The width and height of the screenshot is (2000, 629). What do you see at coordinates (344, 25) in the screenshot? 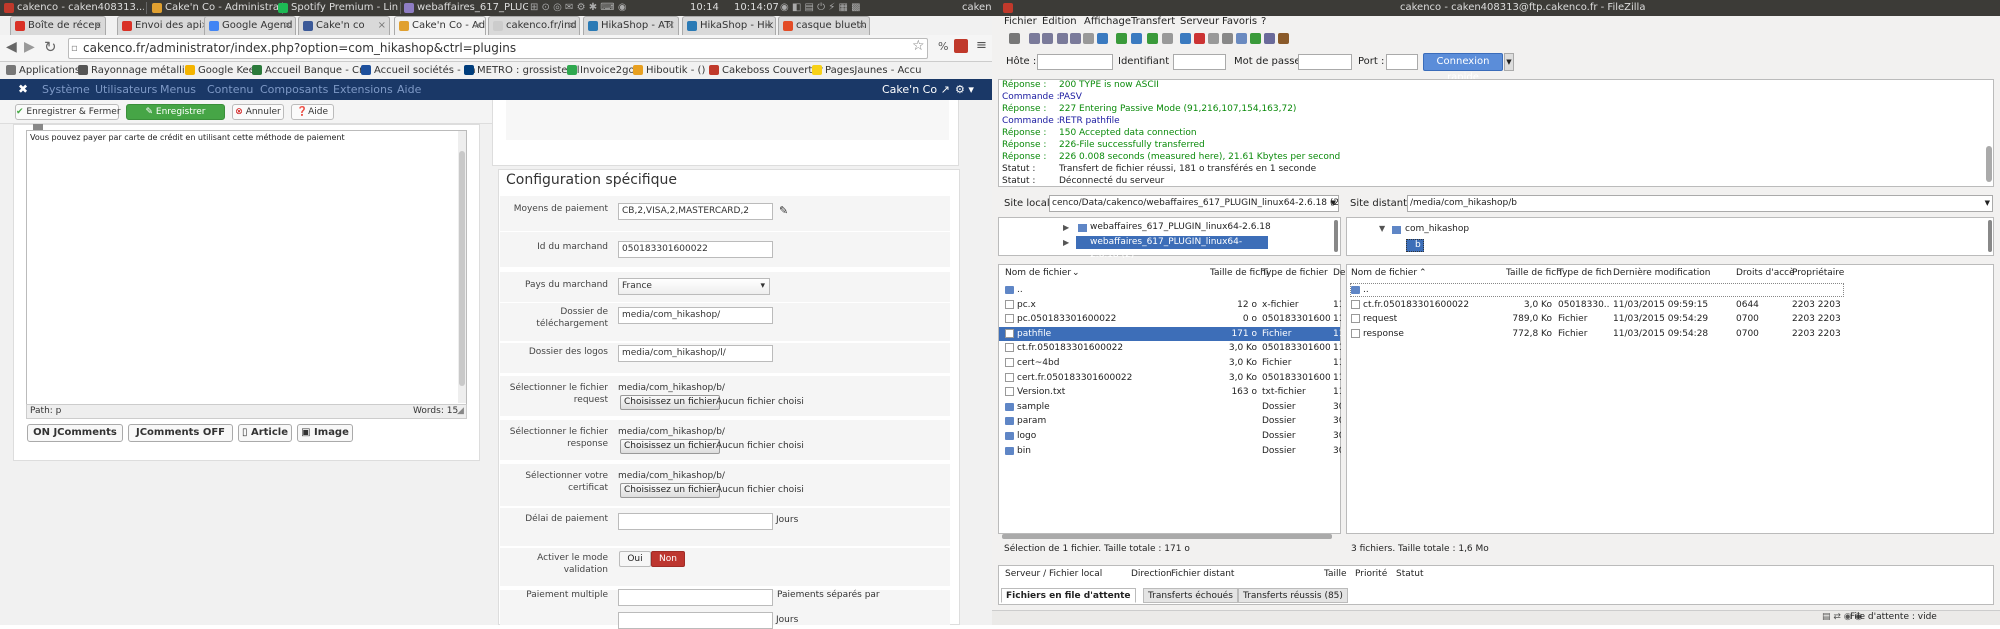
I see `browser-tab: Cake'n co ×` at bounding box center [344, 25].